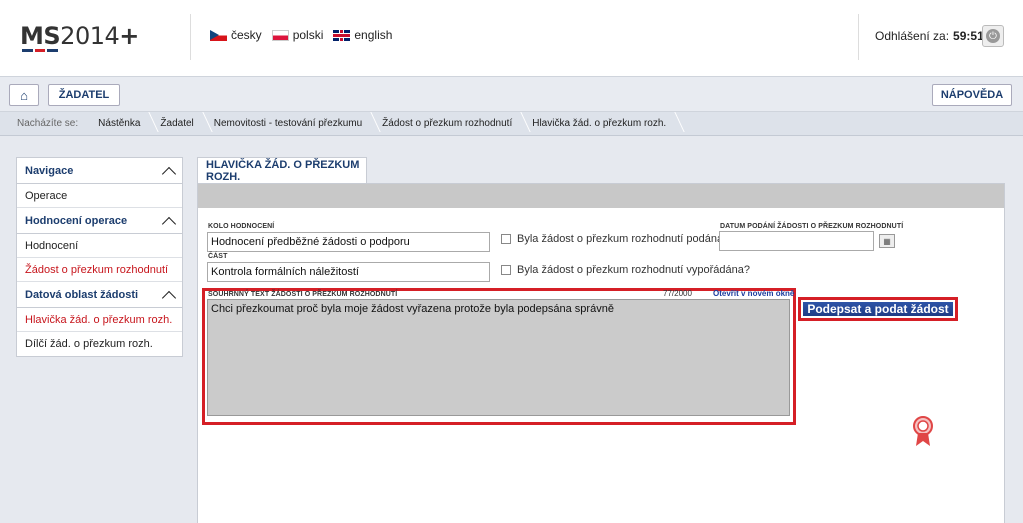 The height and width of the screenshot is (523, 1023). What do you see at coordinates (99, 246) in the screenshot?
I see `sidebar-item-hodnoceni: Hodnocení` at bounding box center [99, 246].